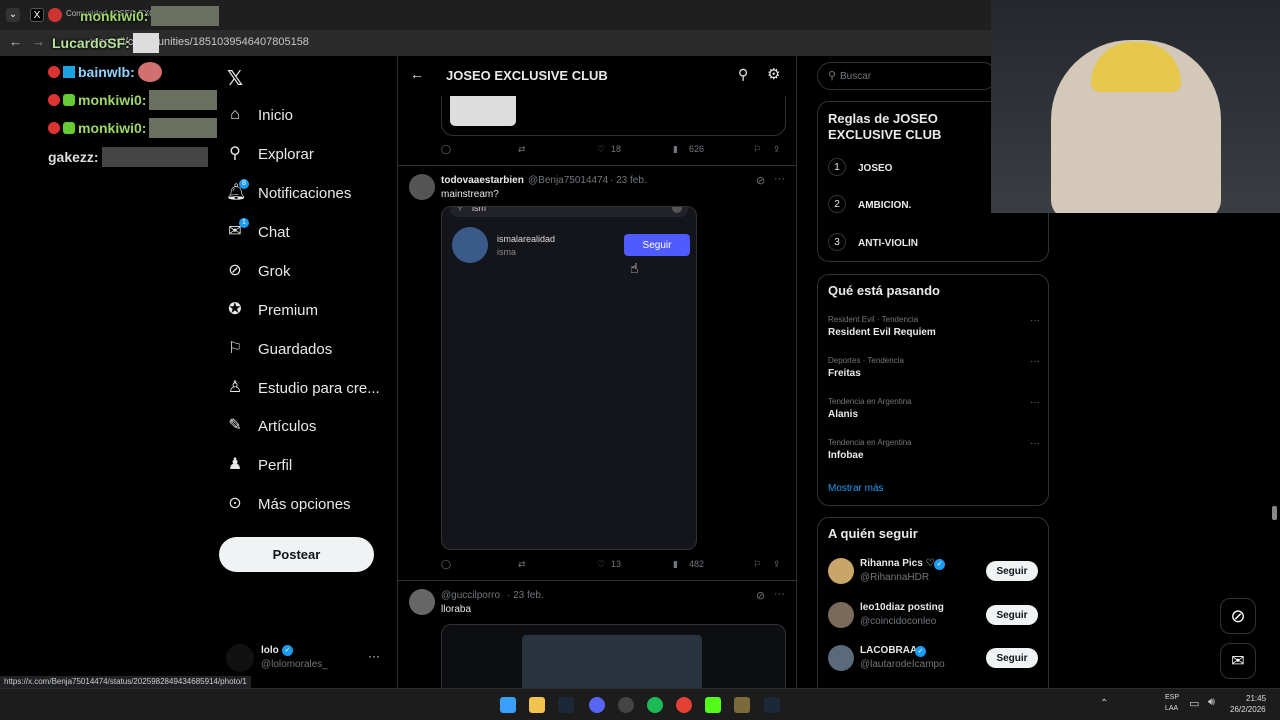 The height and width of the screenshot is (720, 1280). Describe the element at coordinates (697, 564) in the screenshot. I see `views-count: 482` at that location.